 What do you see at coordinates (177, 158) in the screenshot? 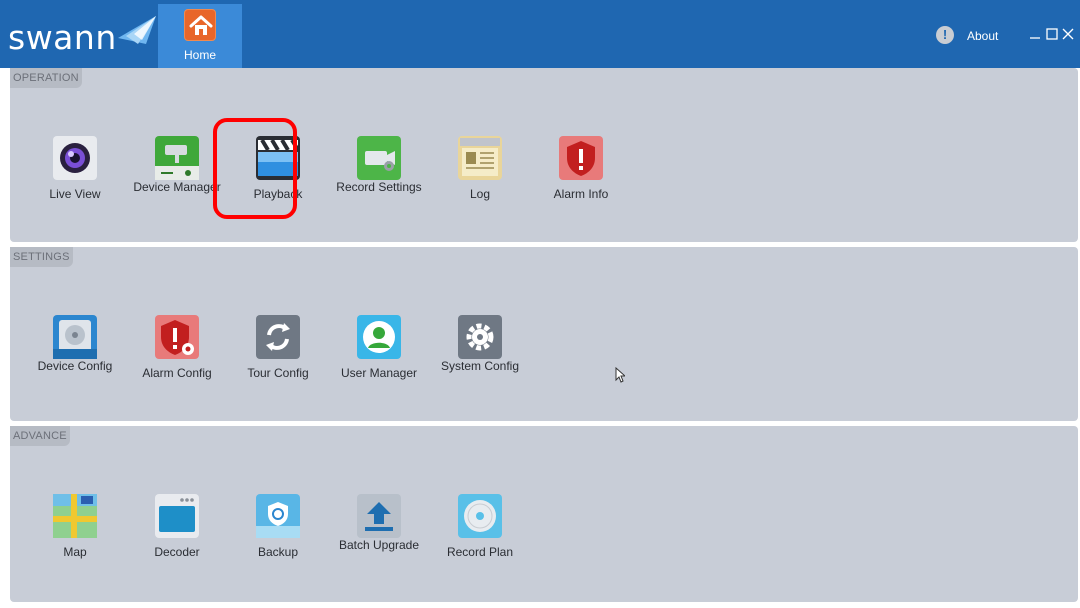
I see `cctv-camera-icon` at bounding box center [177, 158].